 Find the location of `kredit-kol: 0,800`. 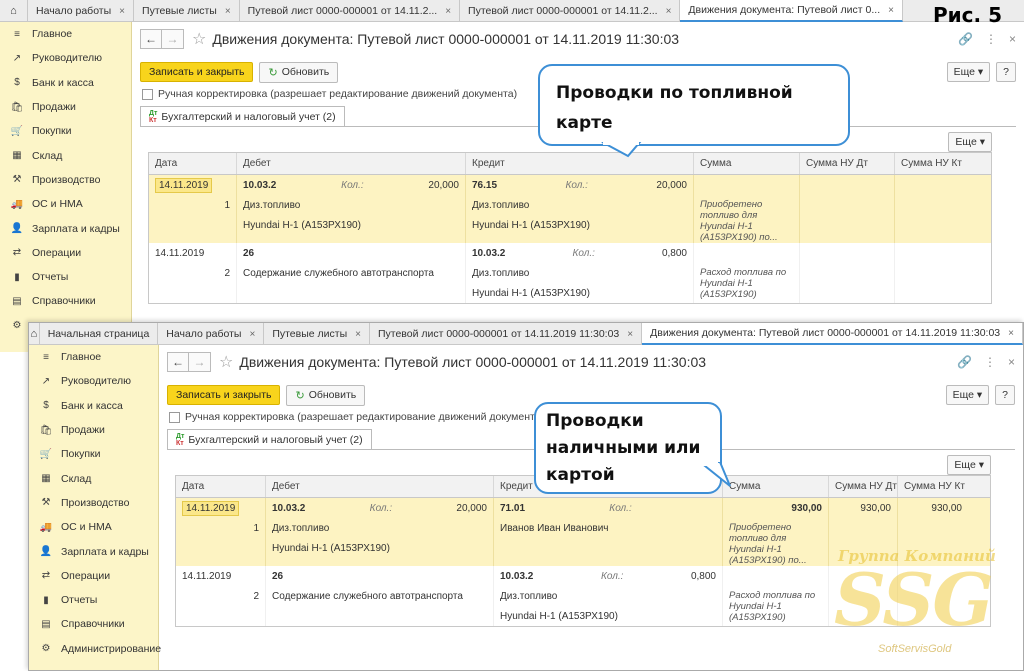

kredit-kol: 0,800 is located at coordinates (674, 253).